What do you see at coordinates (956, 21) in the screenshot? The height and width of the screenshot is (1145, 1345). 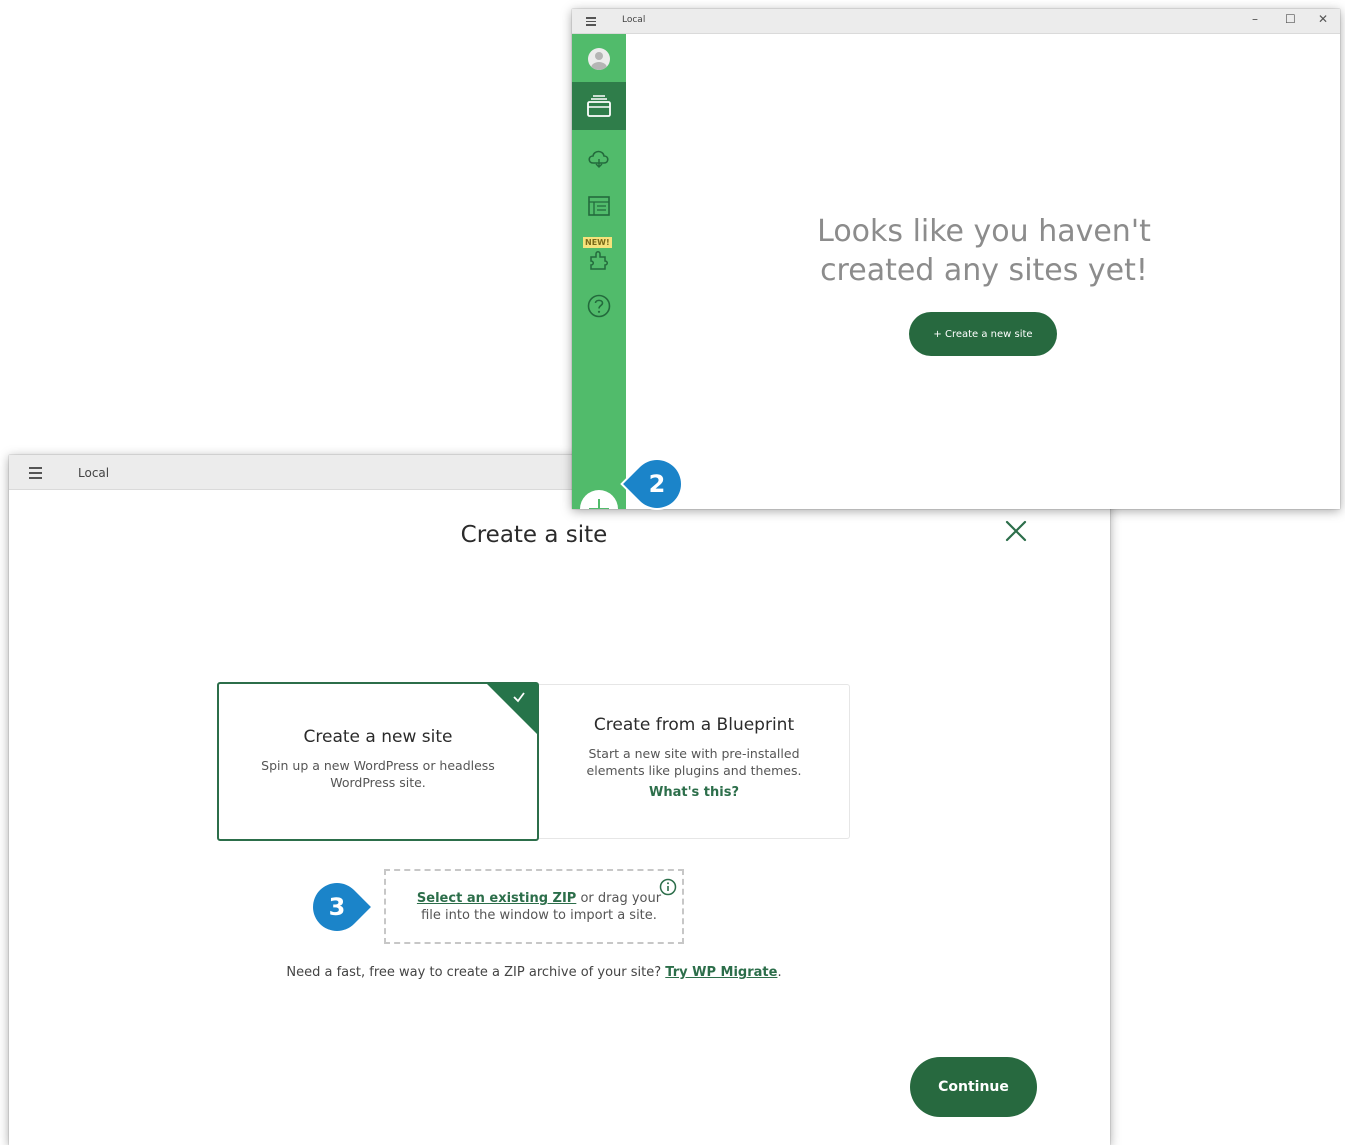 I see `titlebar: Local – ☐ ✕` at bounding box center [956, 21].